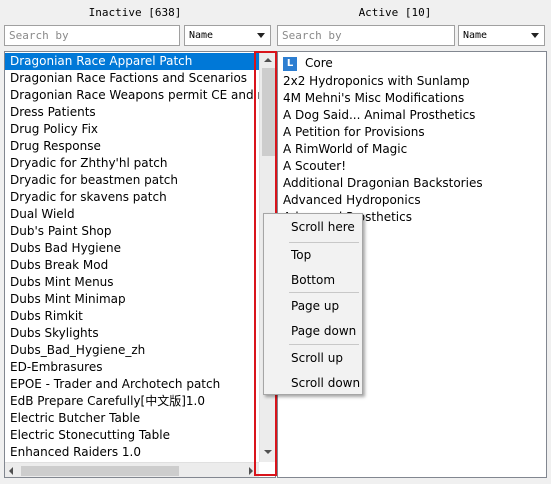 The image size is (551, 484). I want to click on list-item-label: Core, so click(319, 63).